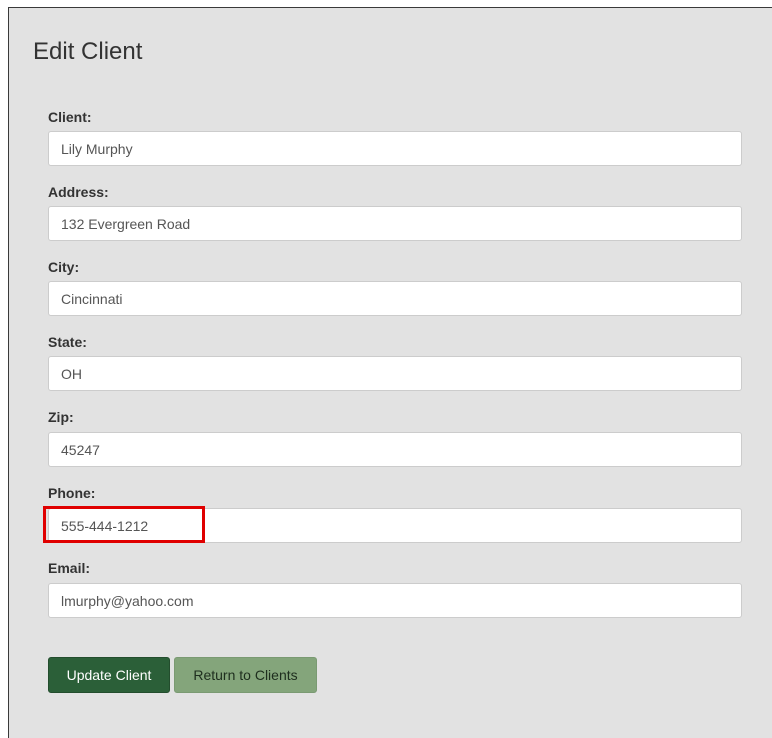 The image size is (772, 738). I want to click on phone-label: Phone:, so click(72, 493).